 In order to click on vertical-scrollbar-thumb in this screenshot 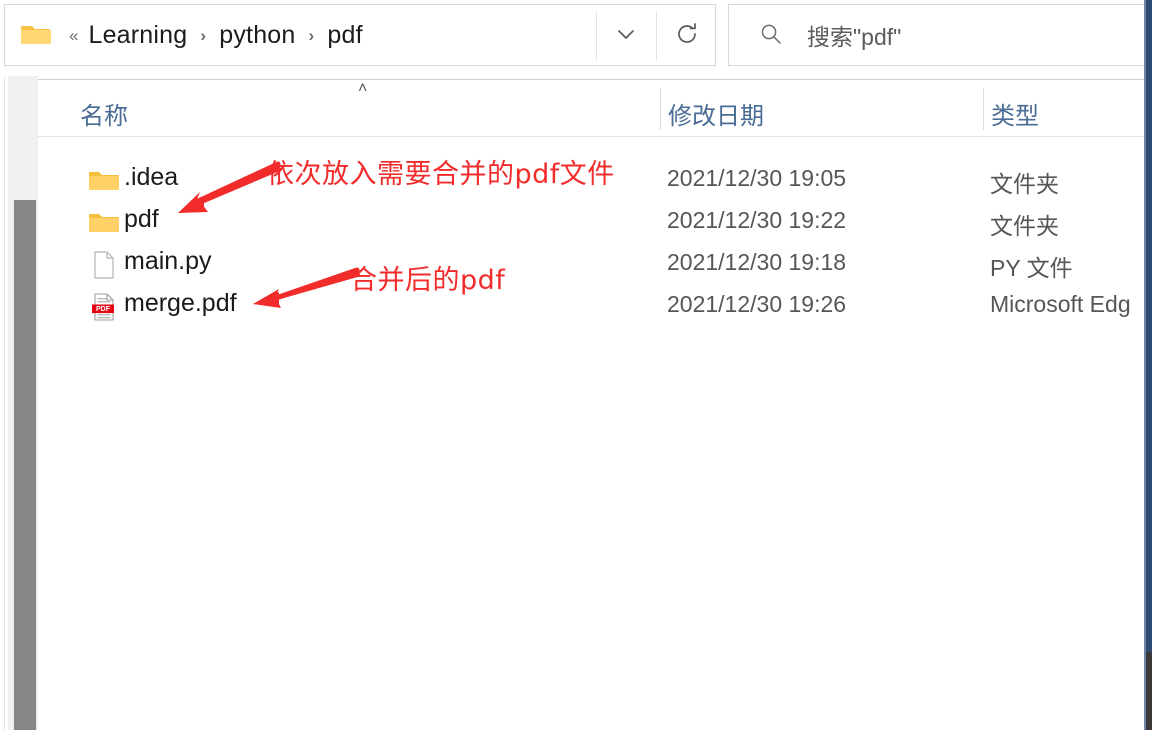, I will do `click(25, 465)`.